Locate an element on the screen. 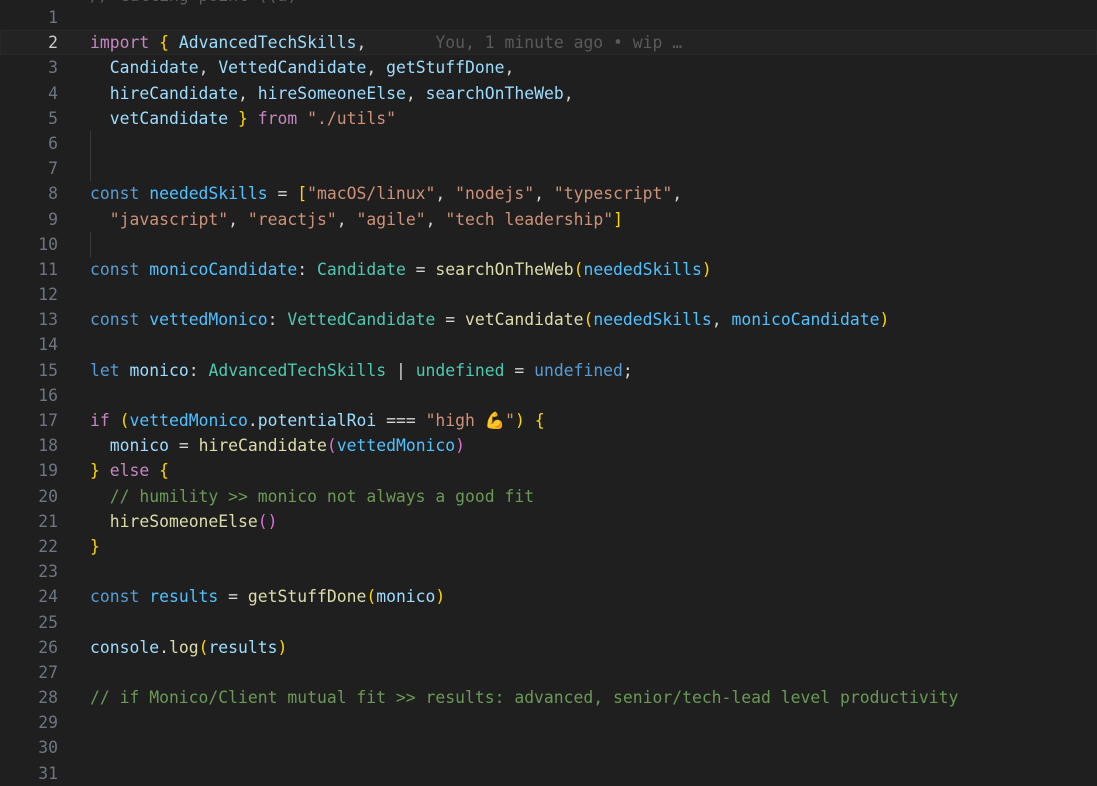  code-line: 6 is located at coordinates (548, 143).